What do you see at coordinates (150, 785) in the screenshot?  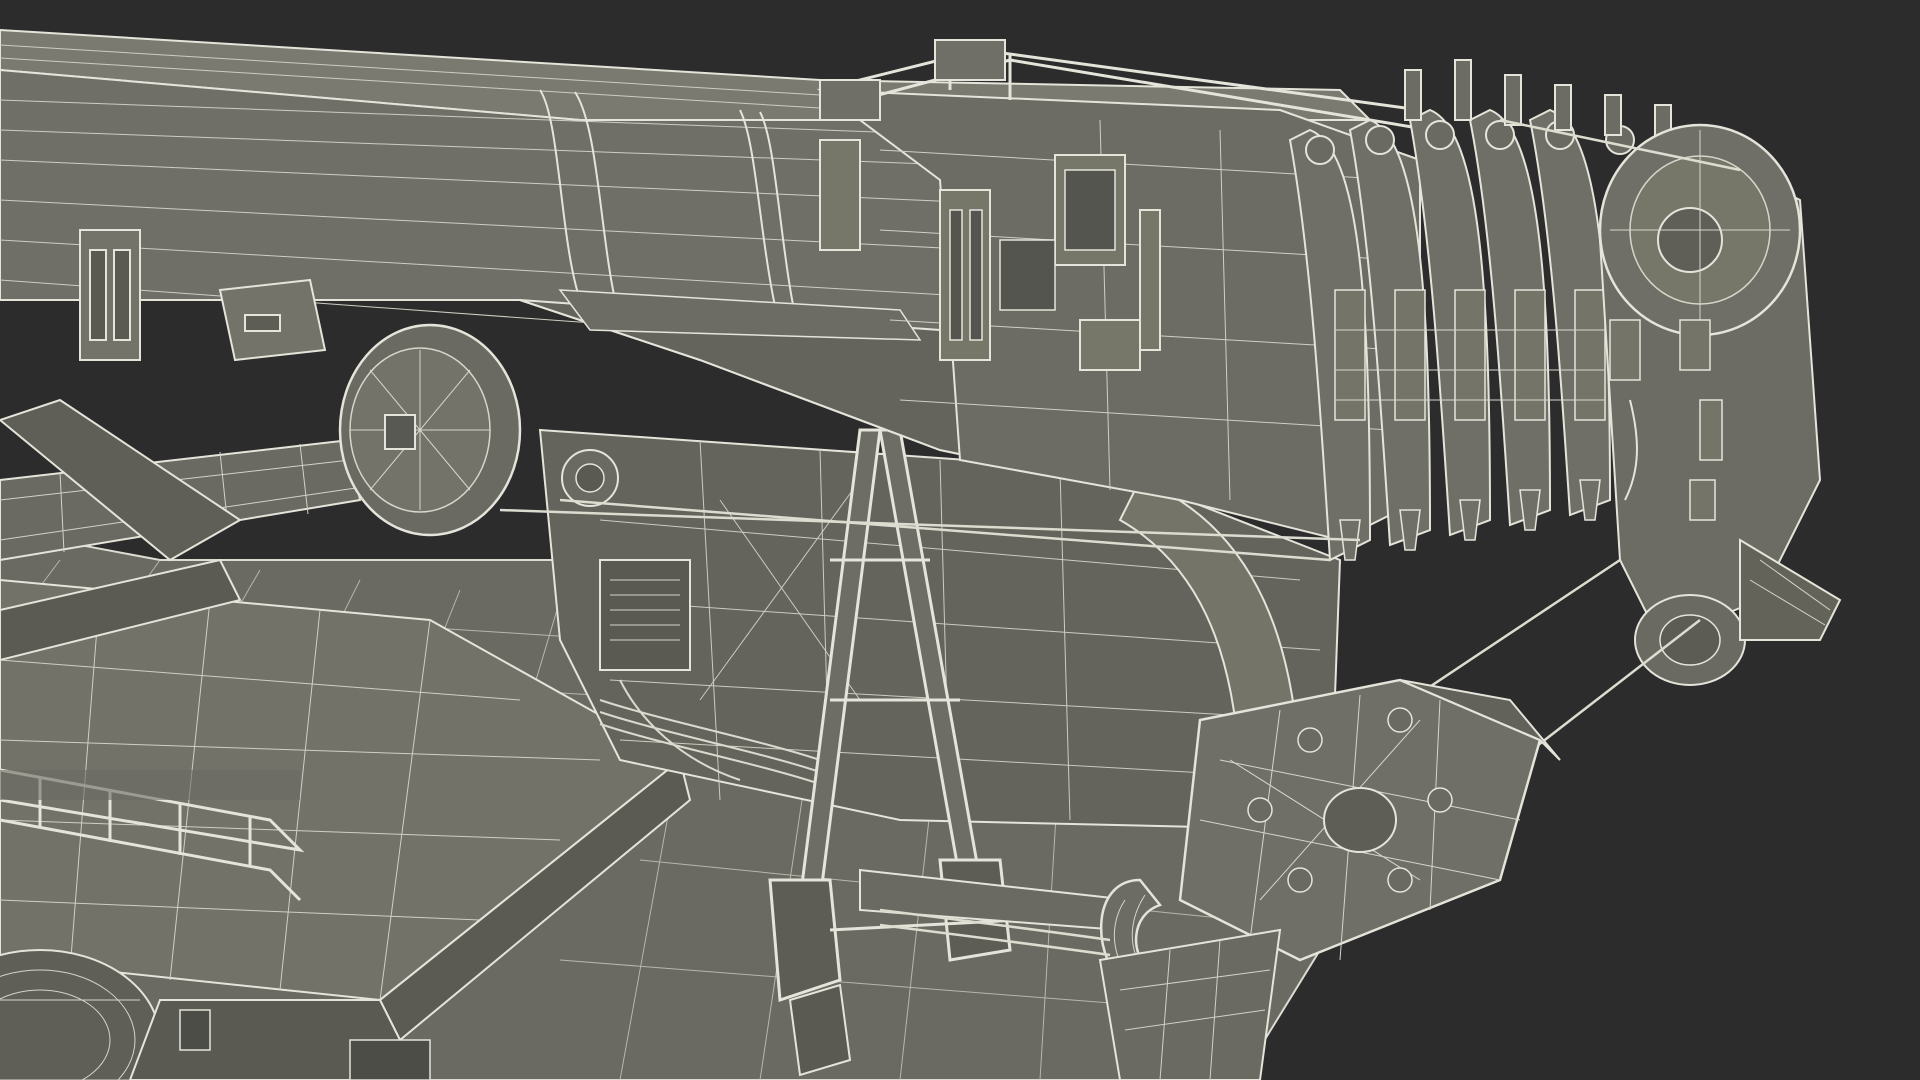 I see `ladder-panel` at bounding box center [150, 785].